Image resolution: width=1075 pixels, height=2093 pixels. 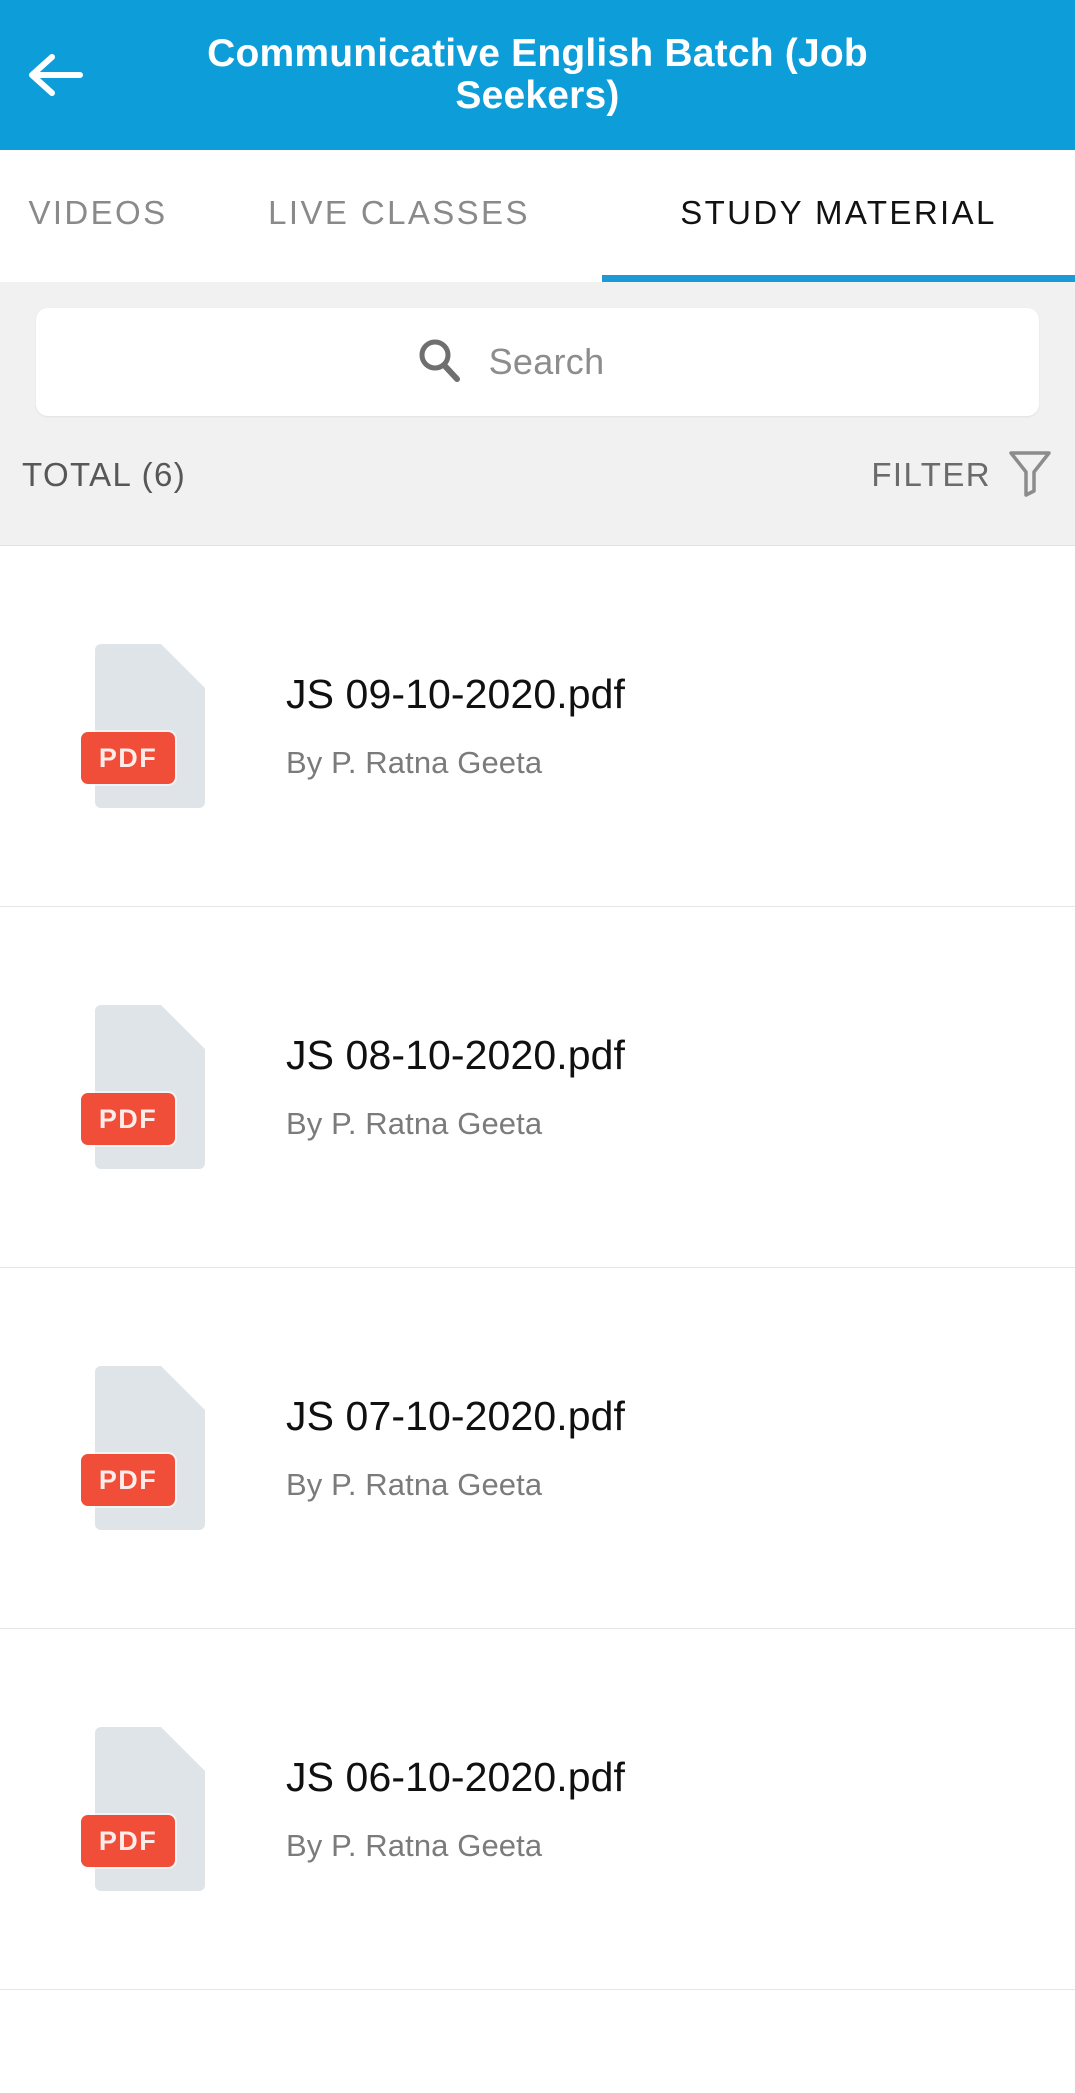 I want to click on tab-study-material-underline, so click(x=838, y=278).